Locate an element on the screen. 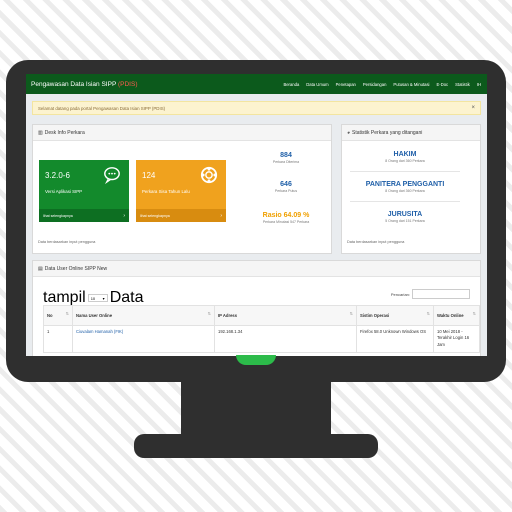 This screenshot has height=512, width=512. tile-sipp-version-footer: lihat selengkapnya › is located at coordinates (84, 215).